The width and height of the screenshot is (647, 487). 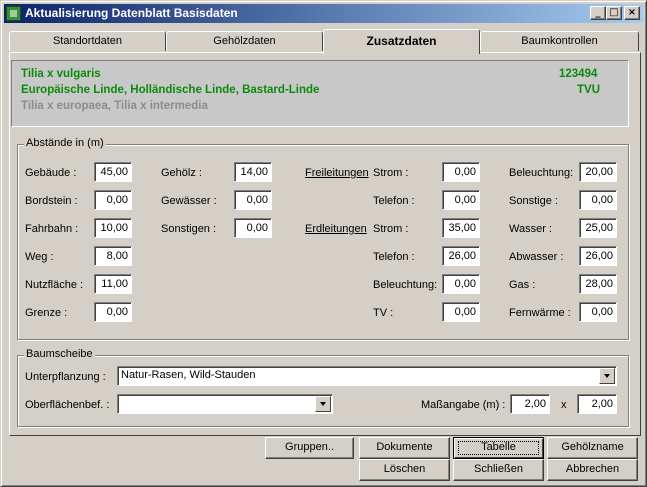 I want to click on tab-label: Zusatzdaten, so click(x=401, y=41).